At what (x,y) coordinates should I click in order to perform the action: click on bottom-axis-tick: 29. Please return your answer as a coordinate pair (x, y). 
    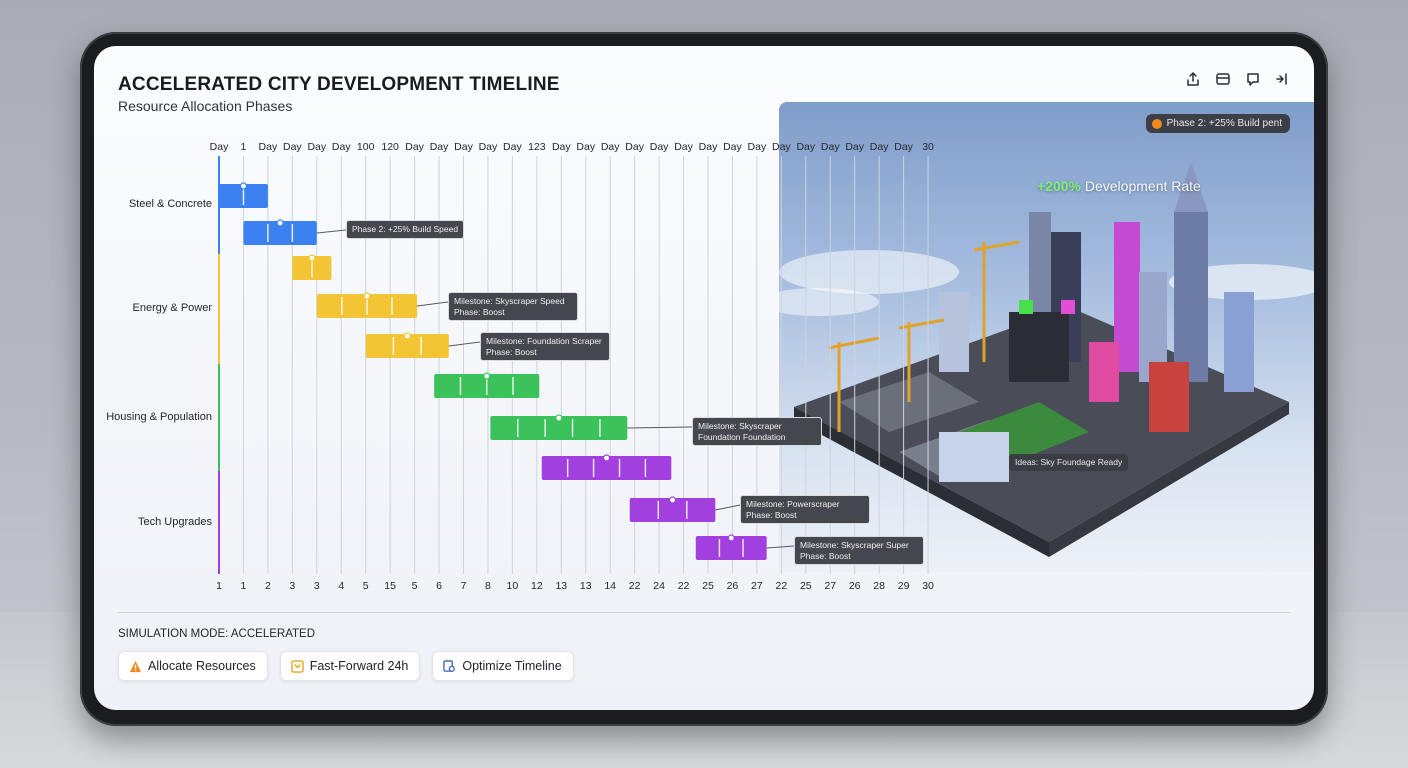
    Looking at the image, I should click on (903, 586).